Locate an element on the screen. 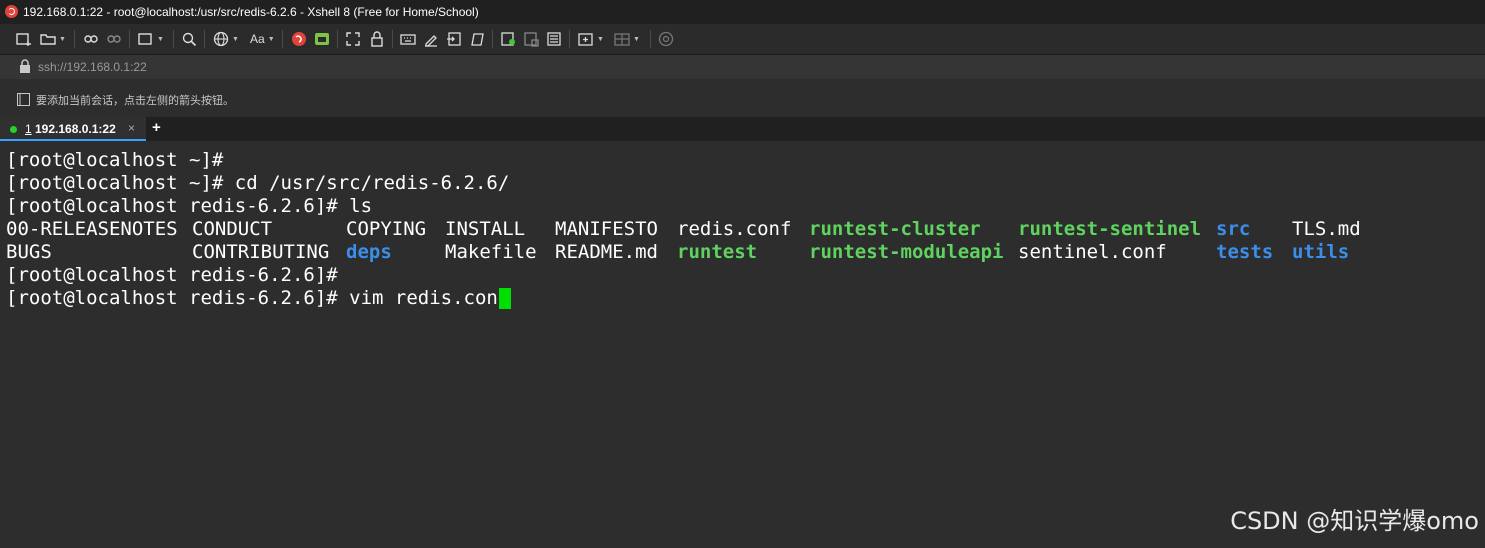  ls-entry-exec: runtest-moduleapi is located at coordinates (906, 252).